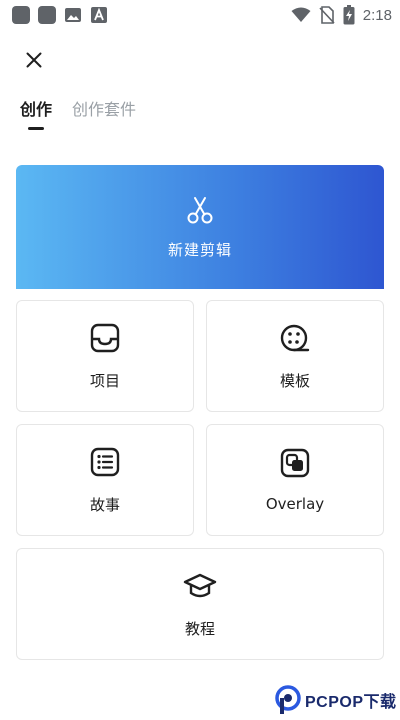 The image size is (400, 720). Describe the element at coordinates (200, 15) in the screenshot. I see `status-bar: 2:18` at that location.